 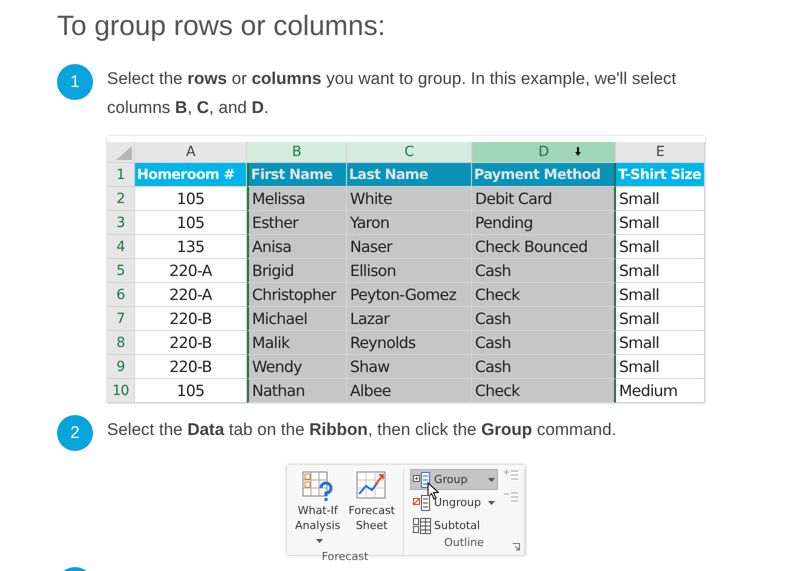 What do you see at coordinates (409, 343) in the screenshot?
I see `table-cell: Reynolds` at bounding box center [409, 343].